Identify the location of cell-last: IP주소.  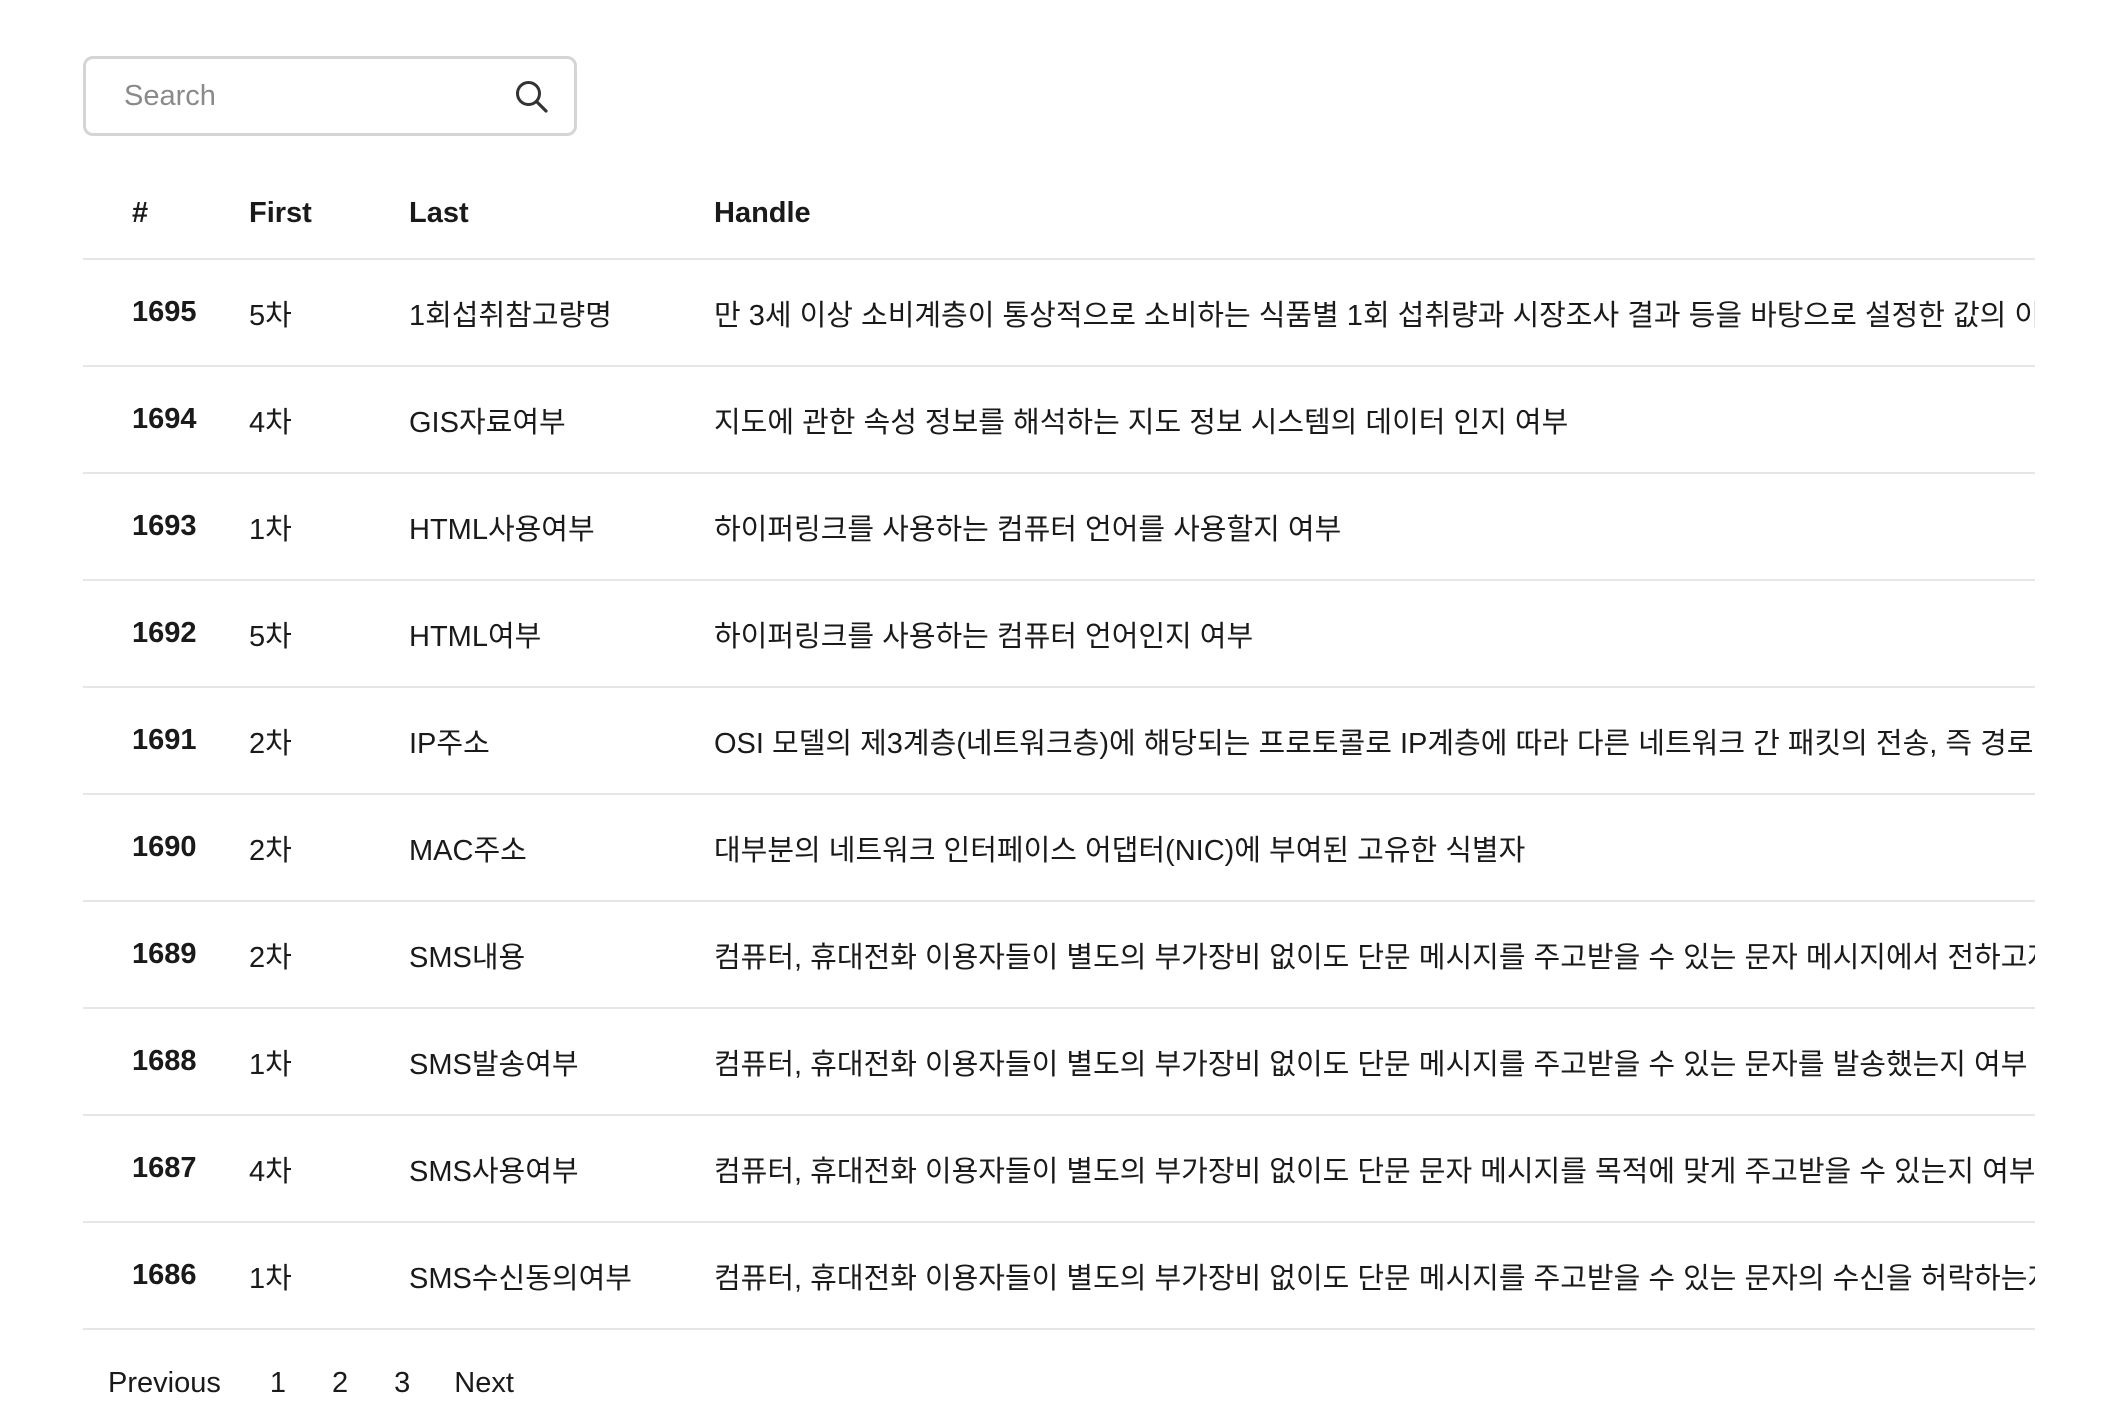
(561, 741).